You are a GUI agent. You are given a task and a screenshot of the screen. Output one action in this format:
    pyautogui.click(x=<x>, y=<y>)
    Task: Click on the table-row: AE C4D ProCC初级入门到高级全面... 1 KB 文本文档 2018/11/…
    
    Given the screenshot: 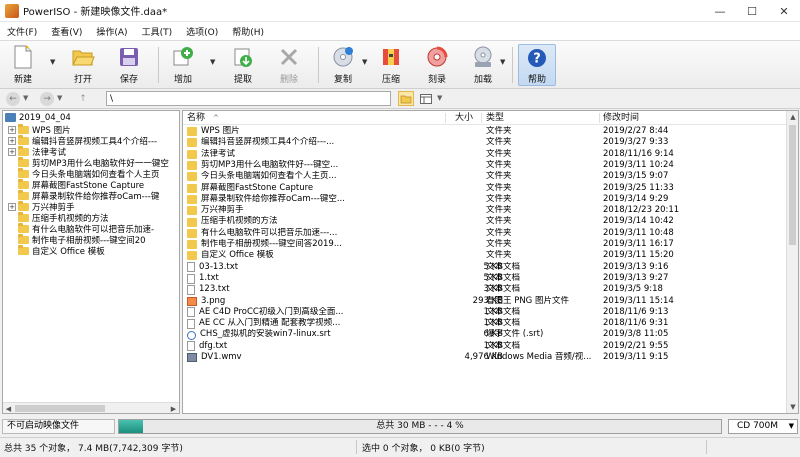 What is the action you would take?
    pyautogui.click(x=484, y=312)
    